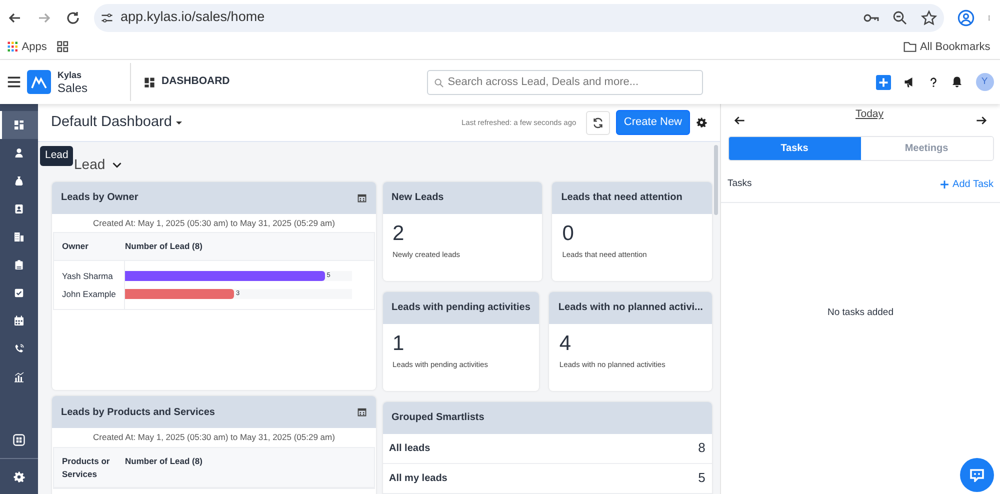 Image resolution: width=1000 pixels, height=494 pixels. What do you see at coordinates (869, 115) in the screenshot?
I see `date-link: Today` at bounding box center [869, 115].